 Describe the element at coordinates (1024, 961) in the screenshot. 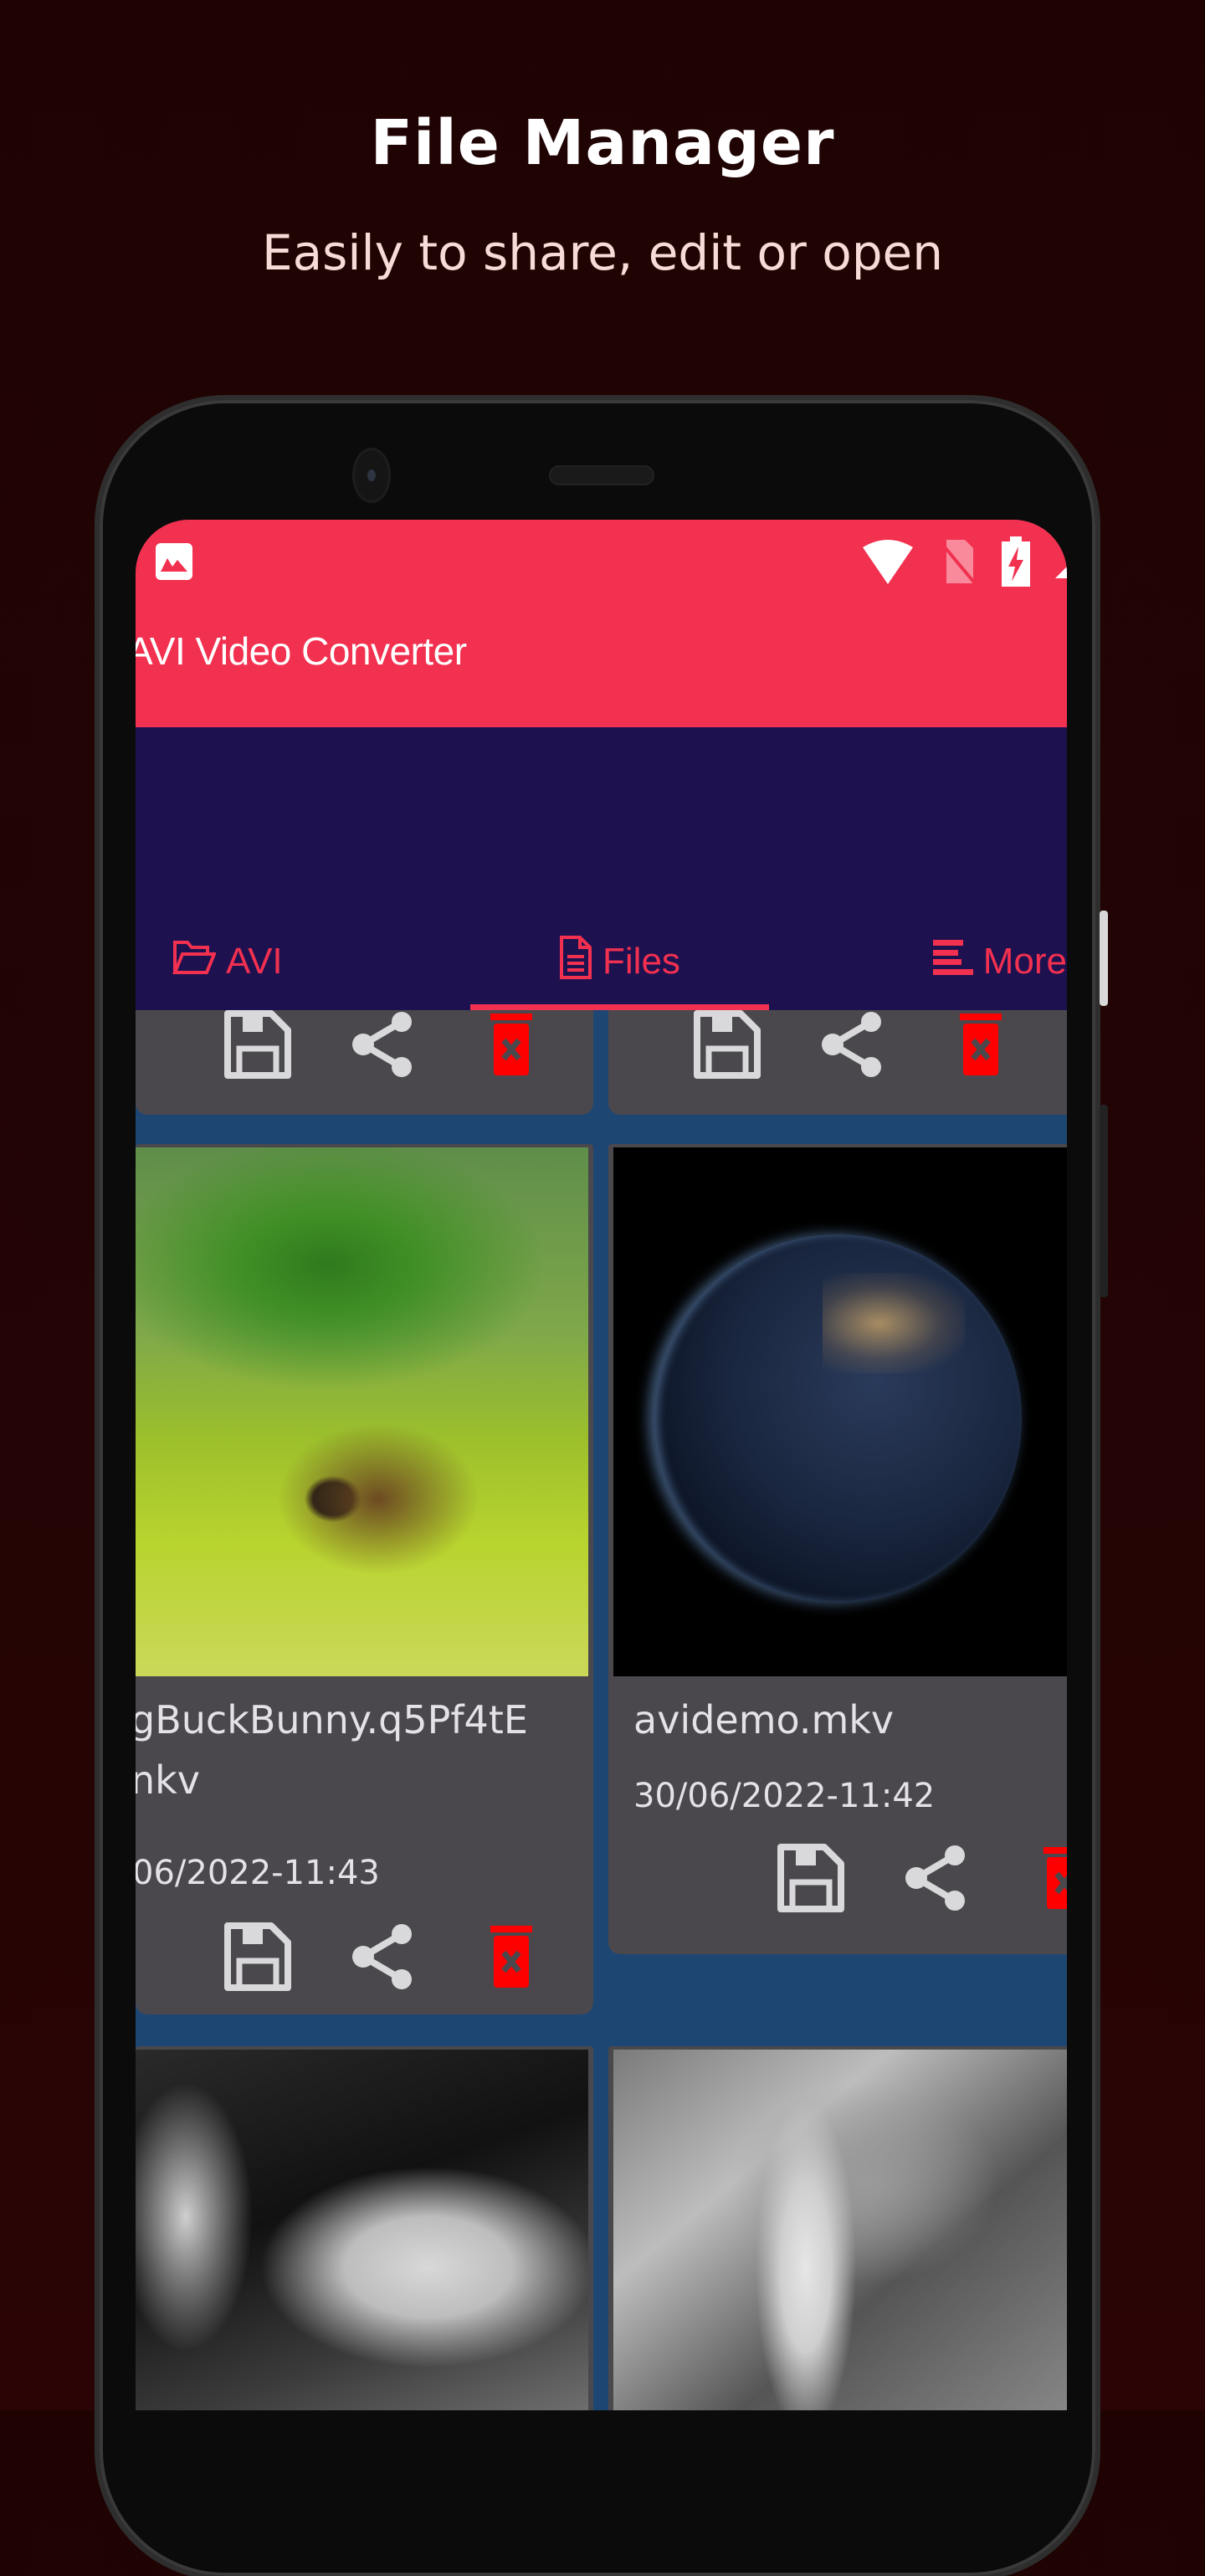

I see `tab-more-label: More` at that location.